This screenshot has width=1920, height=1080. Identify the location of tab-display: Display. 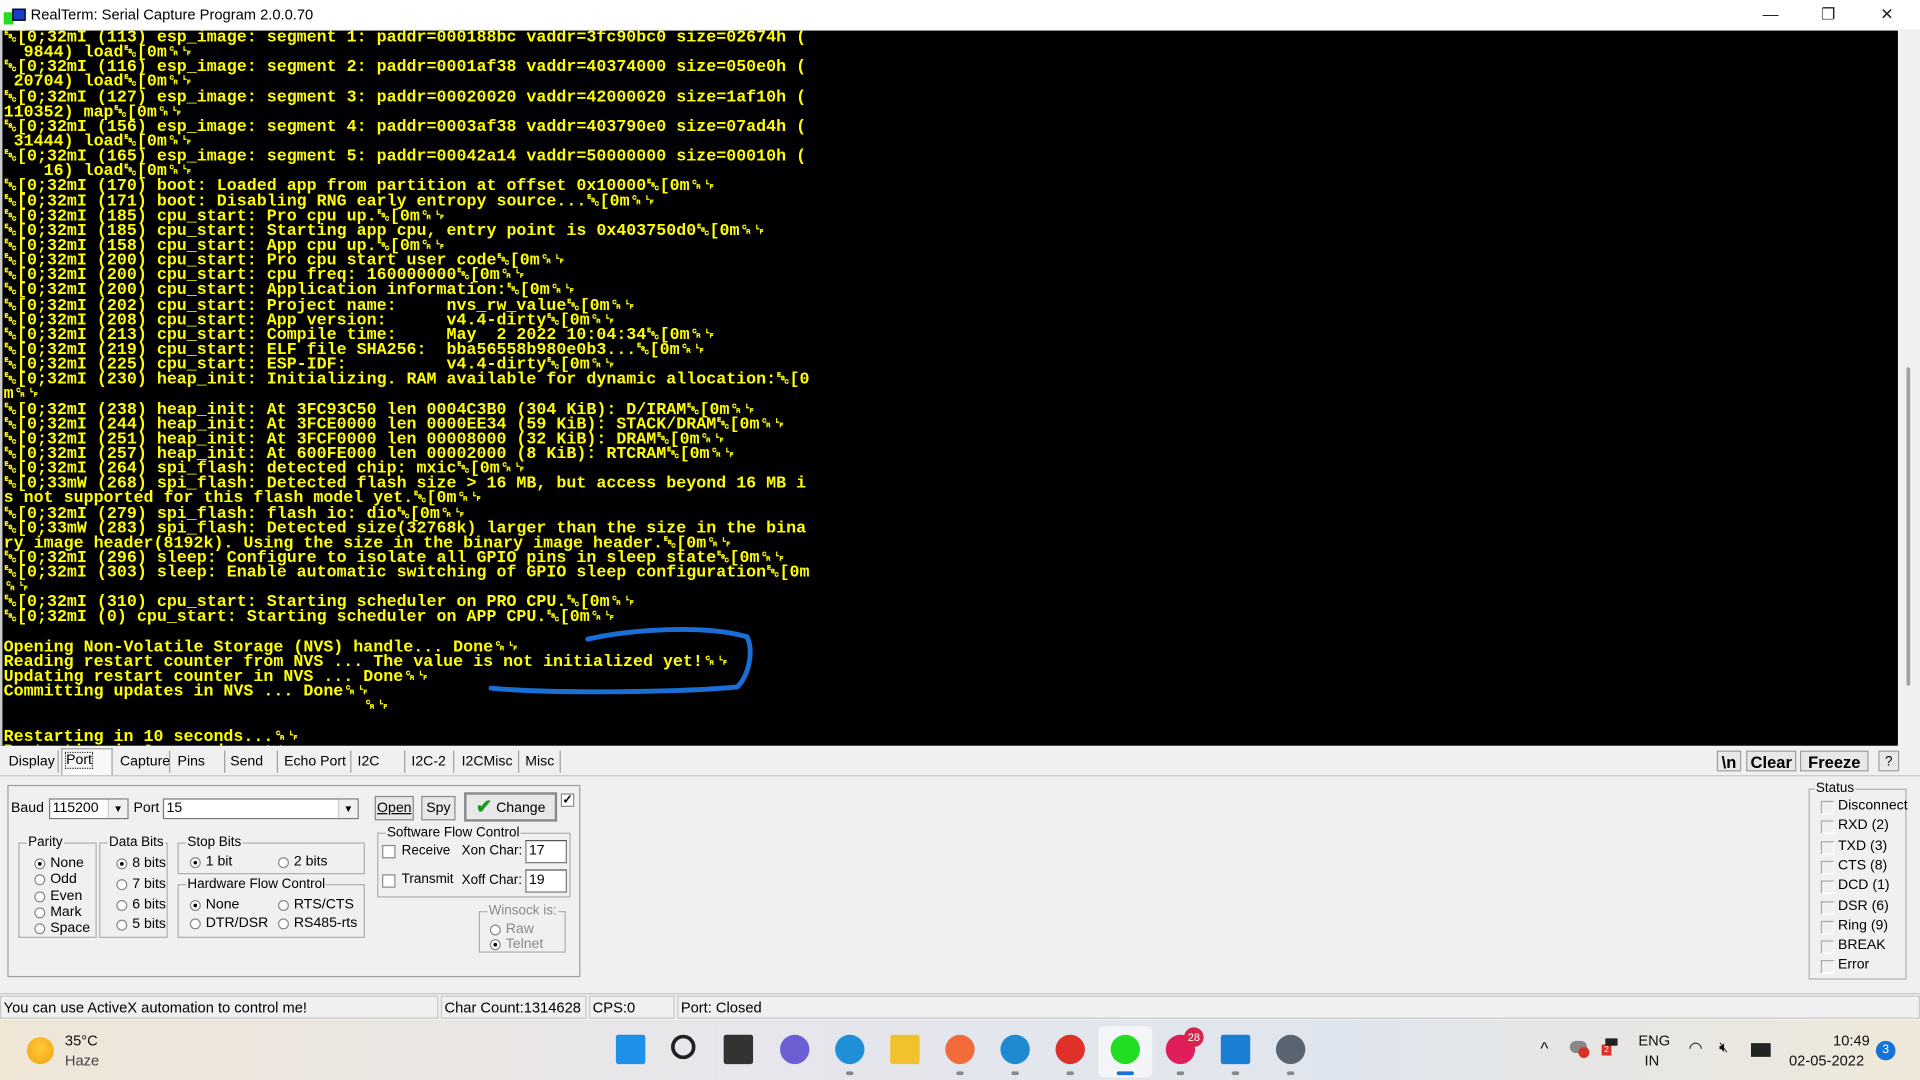
(32, 761).